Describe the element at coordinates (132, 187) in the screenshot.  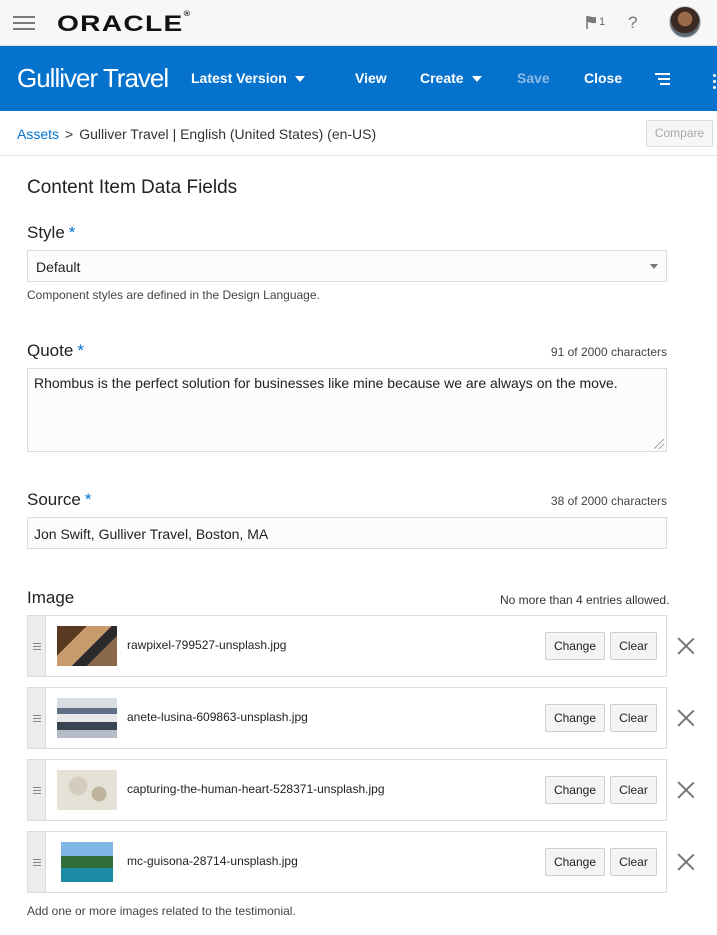
I see `section-title: Content Item Data Fields` at that location.